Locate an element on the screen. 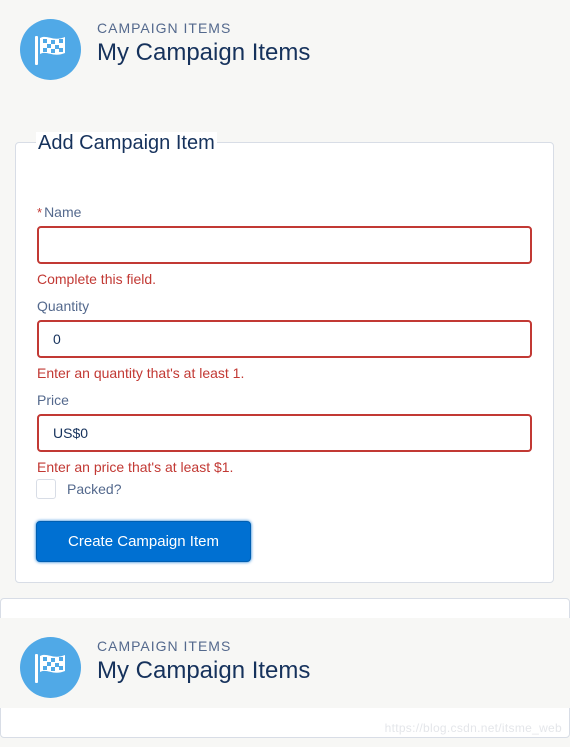 Image resolution: width=570 pixels, height=747 pixels. packed-checkbox-row: Packed? is located at coordinates (78, 489).